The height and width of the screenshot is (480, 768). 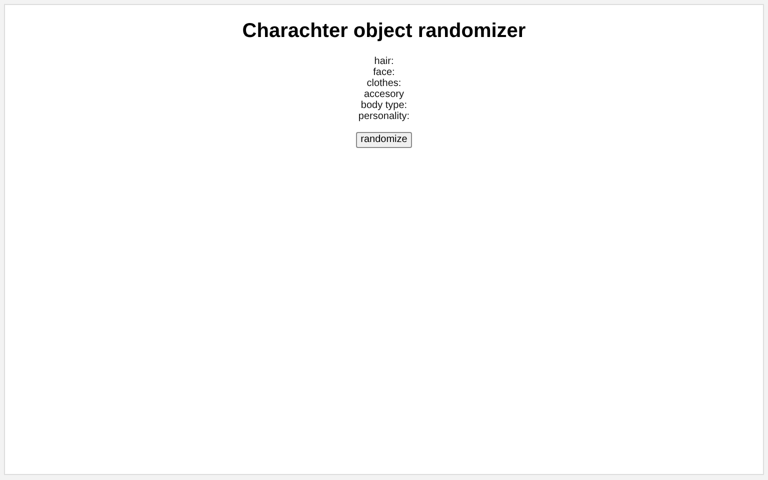 I want to click on field-label: clothes:, so click(x=384, y=83).